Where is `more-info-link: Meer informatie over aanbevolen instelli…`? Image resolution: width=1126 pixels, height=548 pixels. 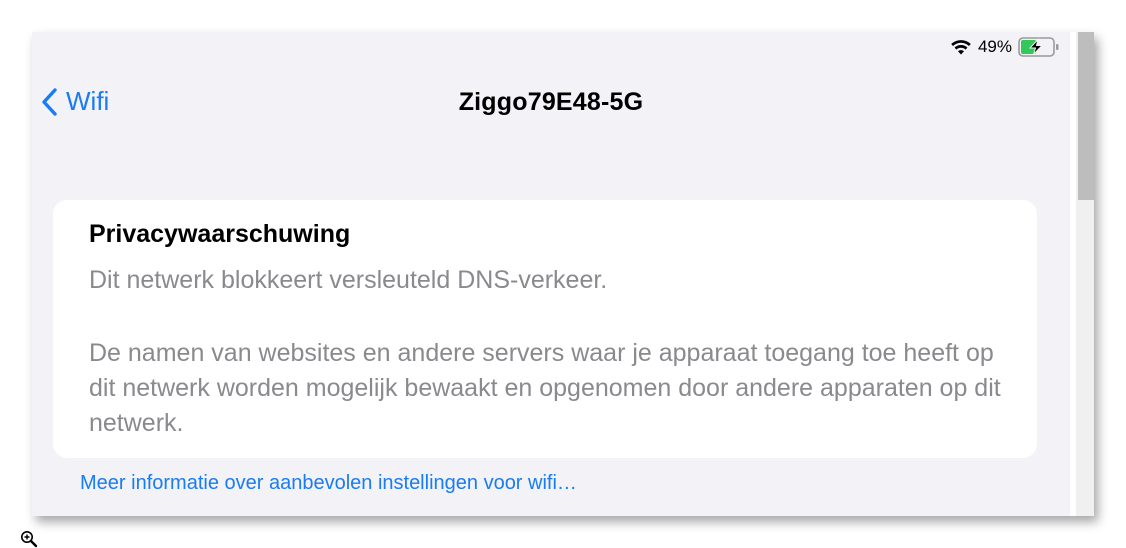
more-info-link: Meer informatie over aanbevolen instelli… is located at coordinates (328, 483).